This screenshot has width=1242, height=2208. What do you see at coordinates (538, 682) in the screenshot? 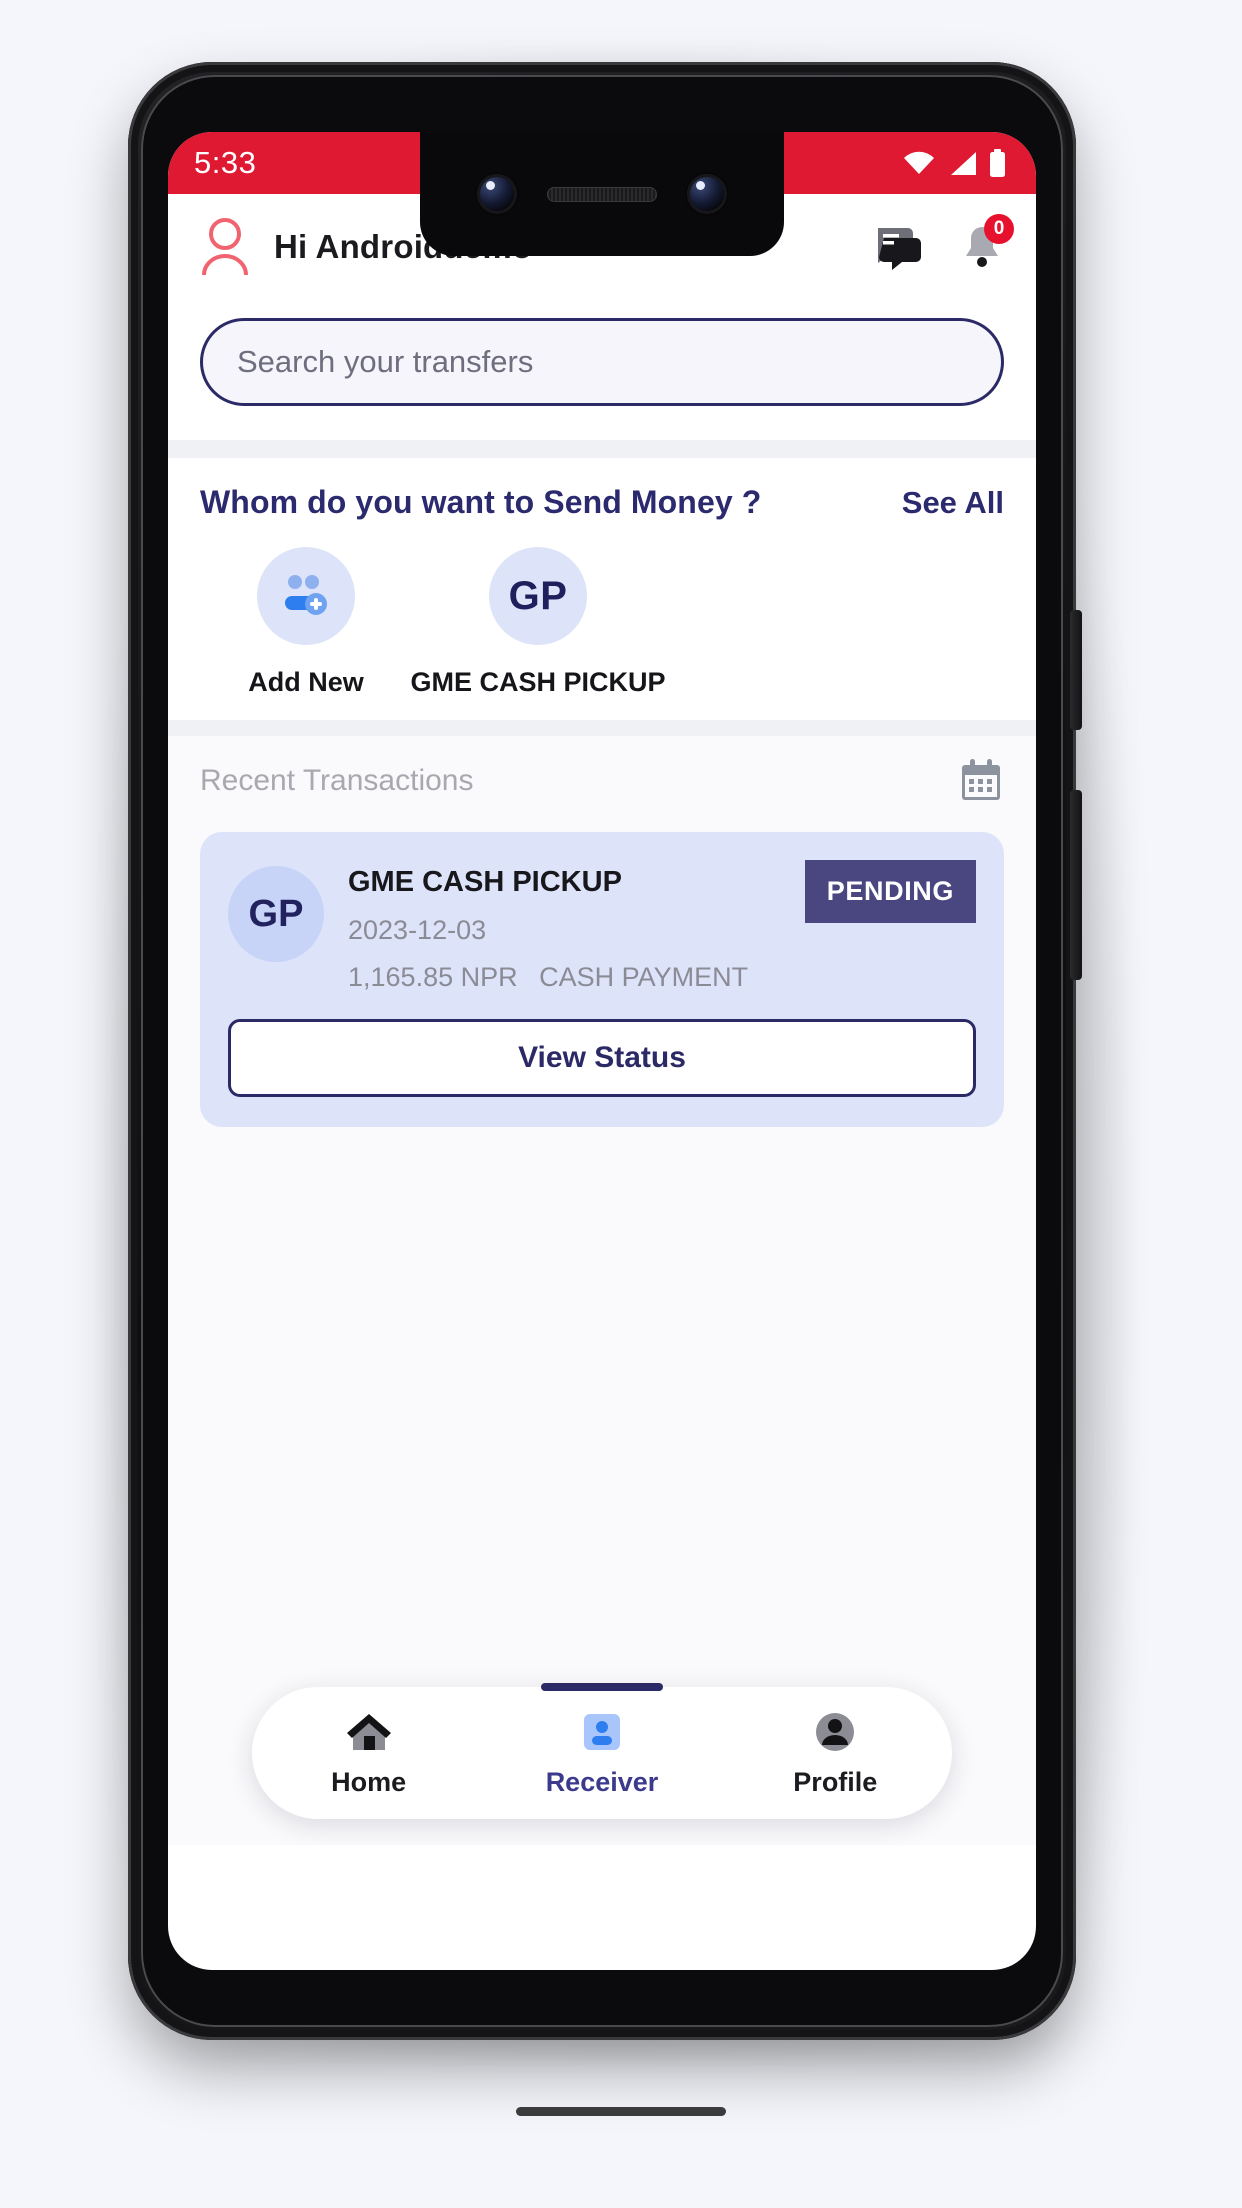
I see `contact-label: GME CASH PICKUP` at bounding box center [538, 682].